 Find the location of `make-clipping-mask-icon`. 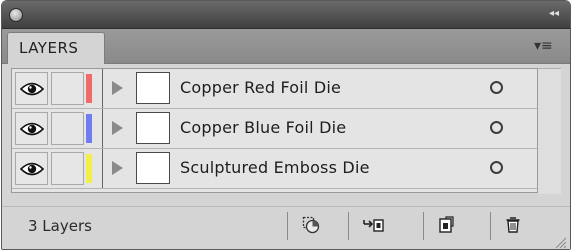

make-clipping-mask-icon is located at coordinates (311, 225).